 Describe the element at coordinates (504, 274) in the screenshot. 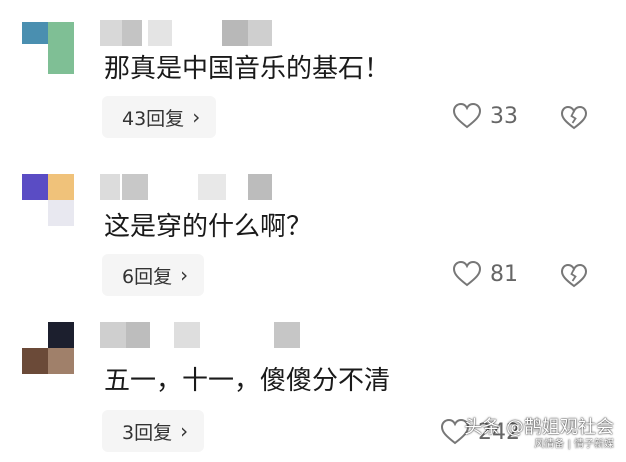

I see `like-count: 81` at that location.